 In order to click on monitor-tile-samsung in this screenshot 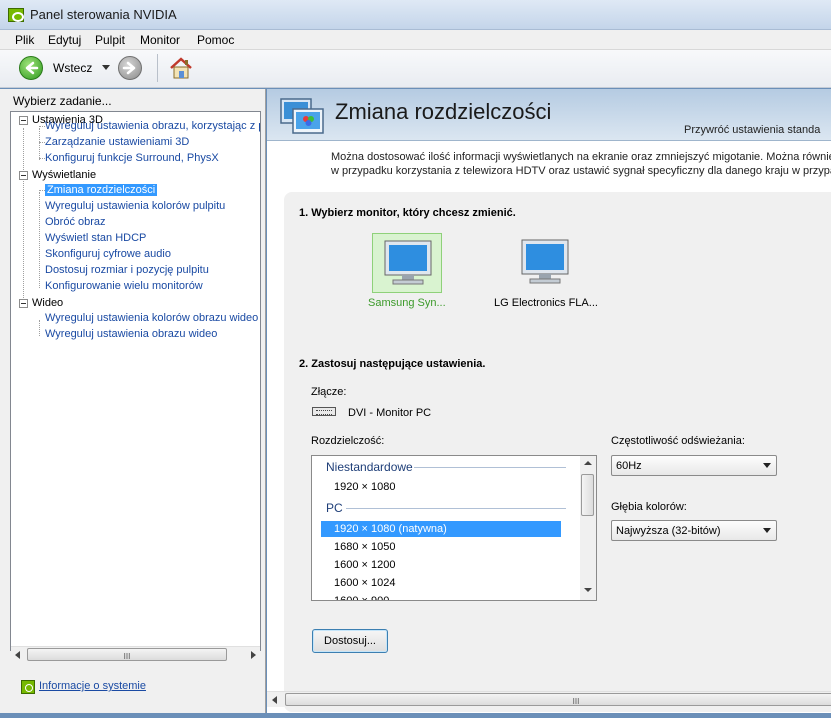, I will do `click(407, 263)`.